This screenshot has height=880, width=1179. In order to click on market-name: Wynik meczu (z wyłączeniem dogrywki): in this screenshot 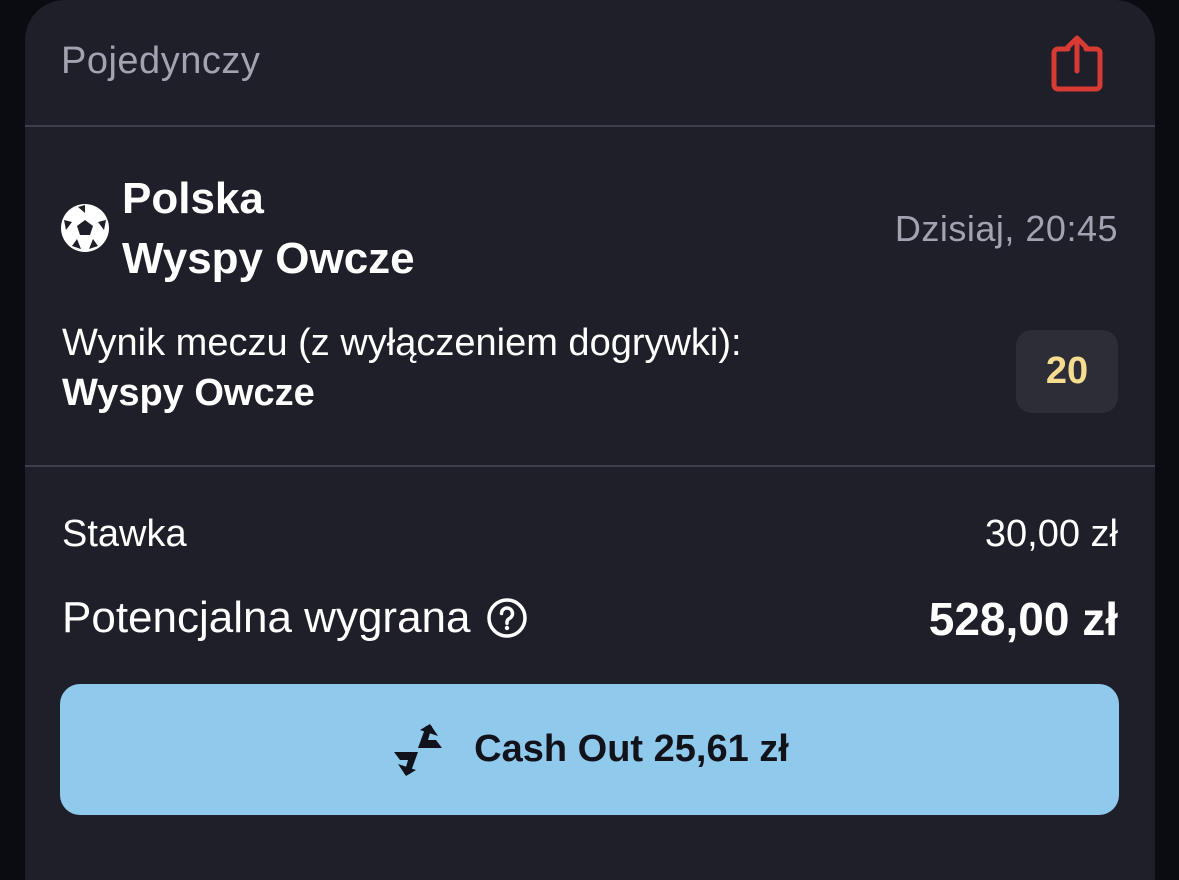, I will do `click(402, 343)`.